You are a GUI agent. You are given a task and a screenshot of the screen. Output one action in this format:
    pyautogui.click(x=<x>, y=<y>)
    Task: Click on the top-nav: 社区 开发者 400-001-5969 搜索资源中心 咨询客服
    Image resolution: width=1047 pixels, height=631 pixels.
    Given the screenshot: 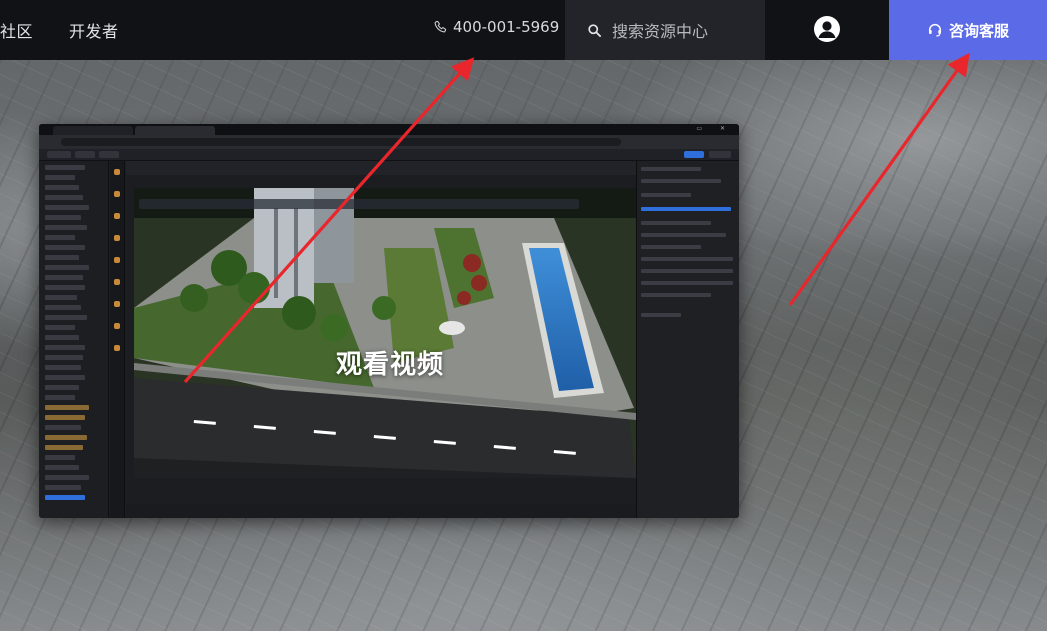 What is the action you would take?
    pyautogui.click(x=523, y=30)
    